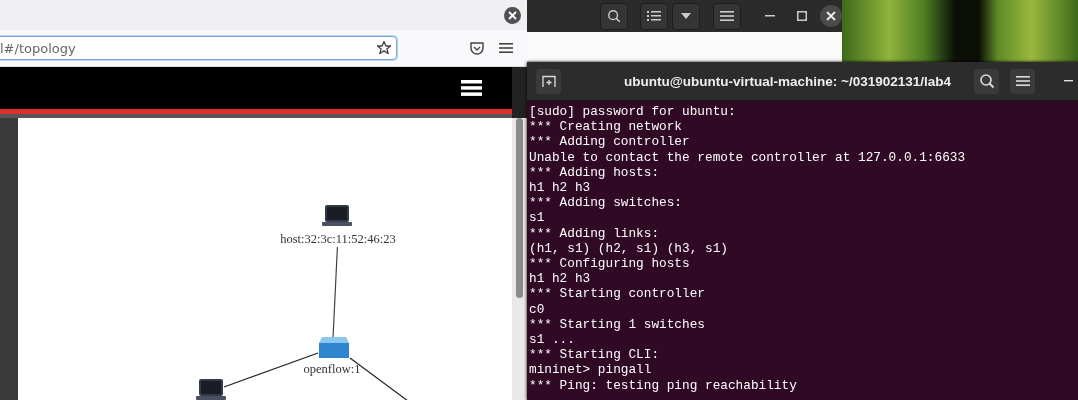  I want to click on node-label: host:32:3c:11:52:46:23, so click(338, 239).